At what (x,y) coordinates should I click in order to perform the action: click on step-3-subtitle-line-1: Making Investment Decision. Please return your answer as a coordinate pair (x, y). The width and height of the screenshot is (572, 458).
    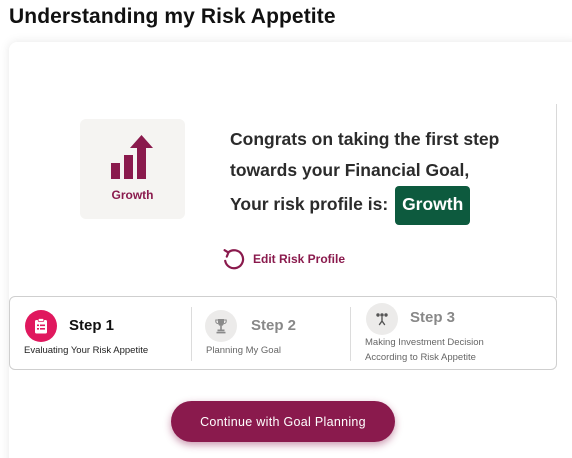
    Looking at the image, I should click on (424, 342).